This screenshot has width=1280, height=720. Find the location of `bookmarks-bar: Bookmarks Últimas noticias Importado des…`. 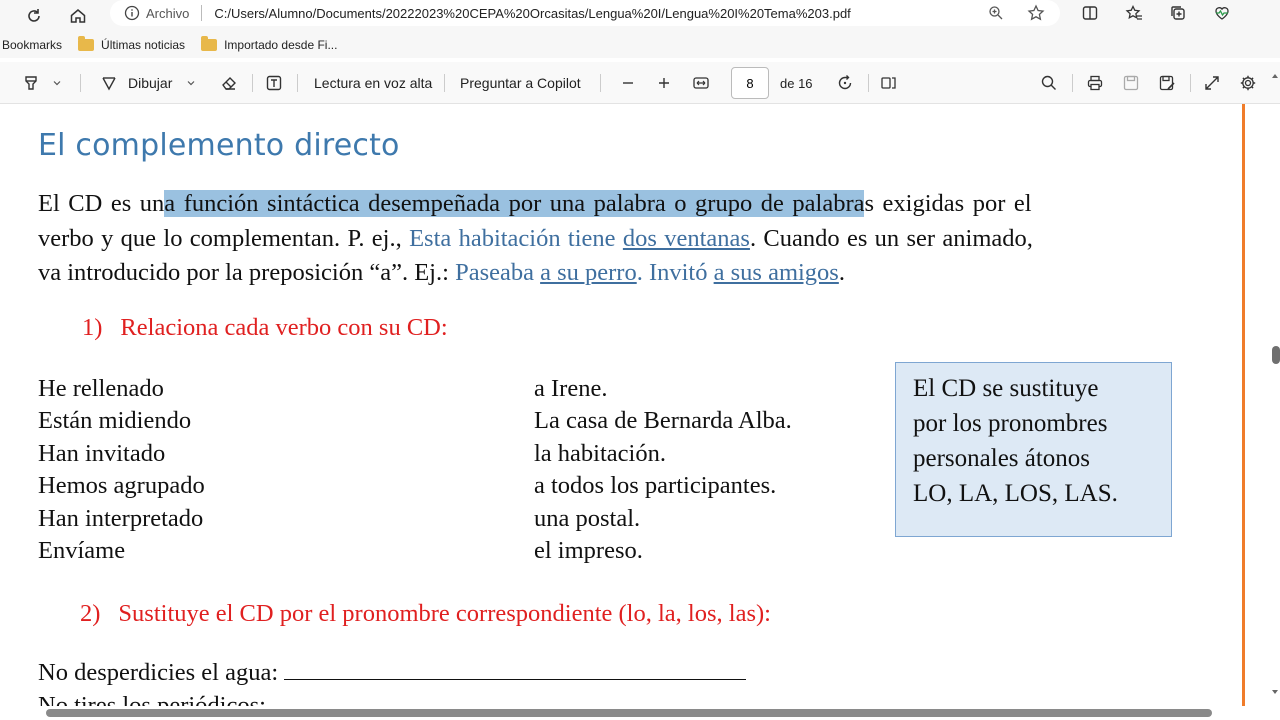

bookmarks-bar: Bookmarks Últimas noticias Importado des… is located at coordinates (640, 45).